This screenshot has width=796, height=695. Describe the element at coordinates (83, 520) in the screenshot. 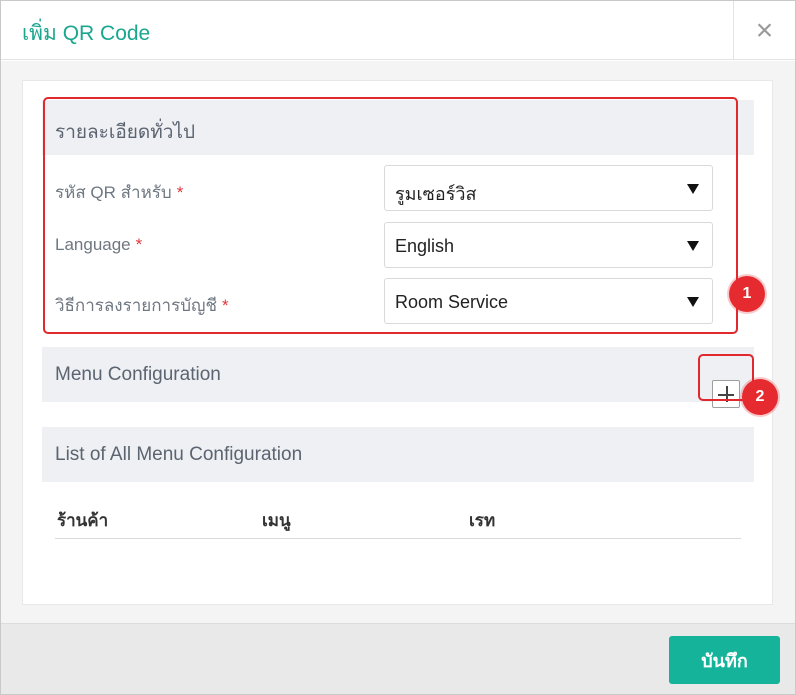

I see `column-header-store: ร้านค้า` at that location.